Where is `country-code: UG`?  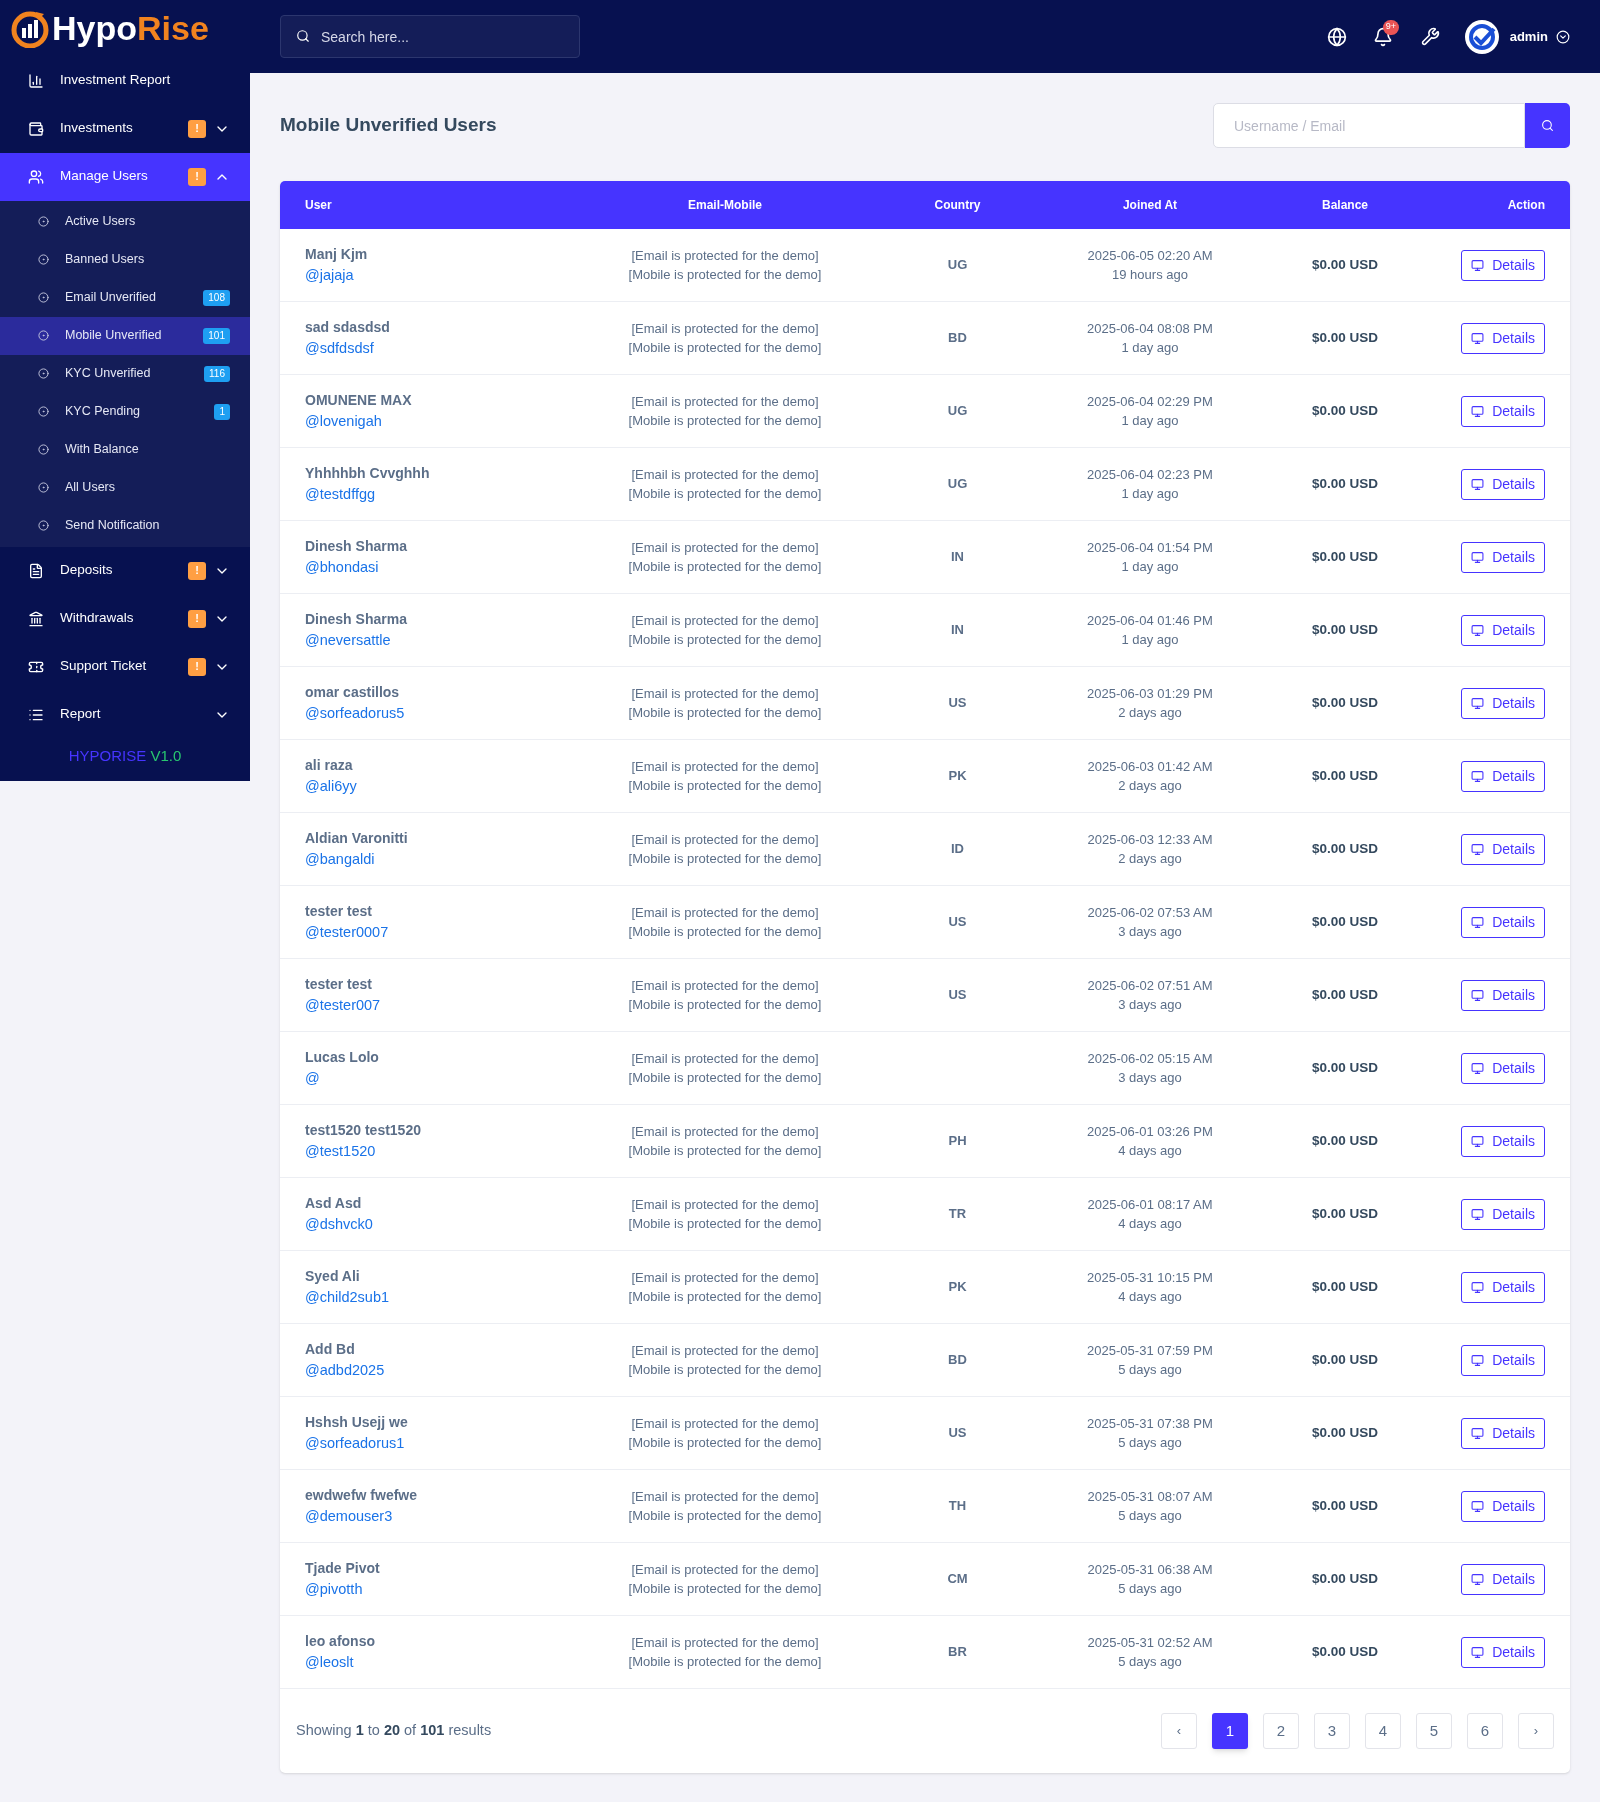
country-code: UG is located at coordinates (957, 484).